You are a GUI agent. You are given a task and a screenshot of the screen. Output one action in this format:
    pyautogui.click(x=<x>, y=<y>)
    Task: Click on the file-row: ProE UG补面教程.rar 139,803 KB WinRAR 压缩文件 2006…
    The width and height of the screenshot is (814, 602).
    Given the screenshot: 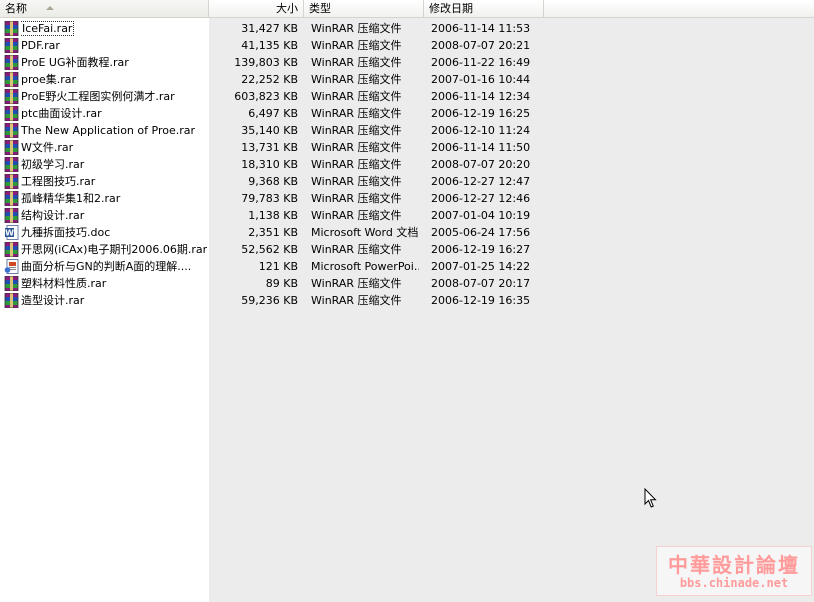 What is the action you would take?
    pyautogui.click(x=407, y=62)
    